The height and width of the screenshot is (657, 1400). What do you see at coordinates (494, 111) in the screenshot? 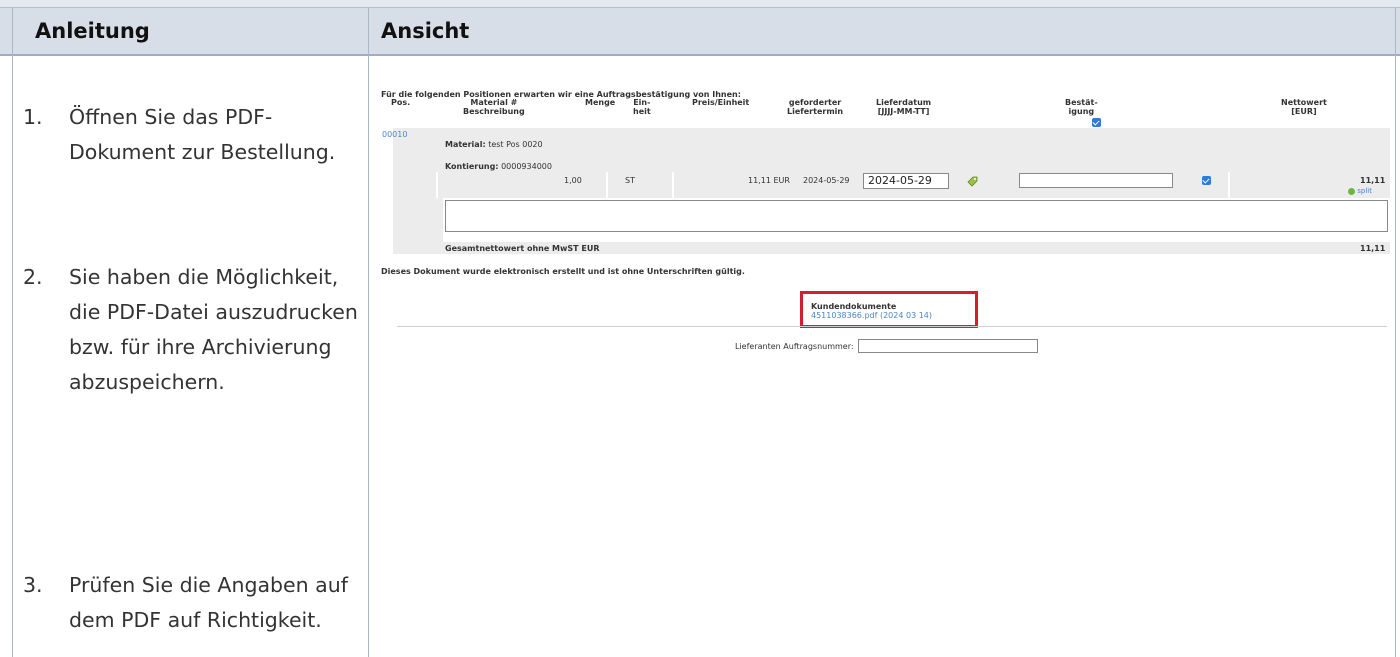
I see `col-beschreibung-label: Beschreibung` at bounding box center [494, 111].